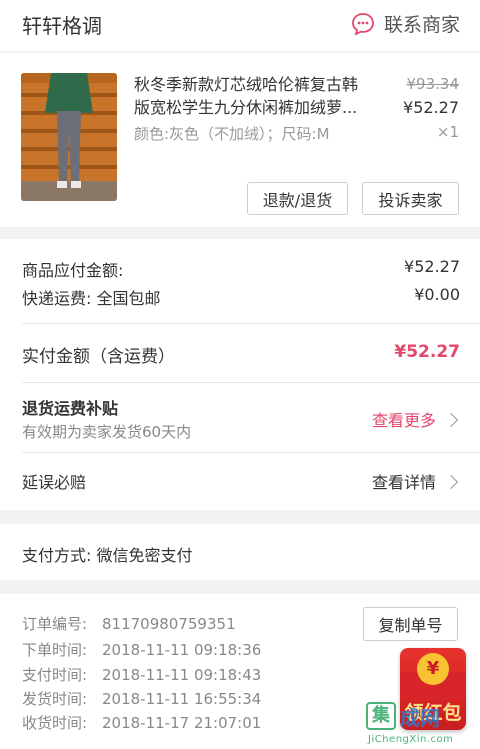 The height and width of the screenshot is (749, 480). Describe the element at coordinates (70, 408) in the screenshot. I see `return-subsidy-title: 退货运费补贴` at that location.